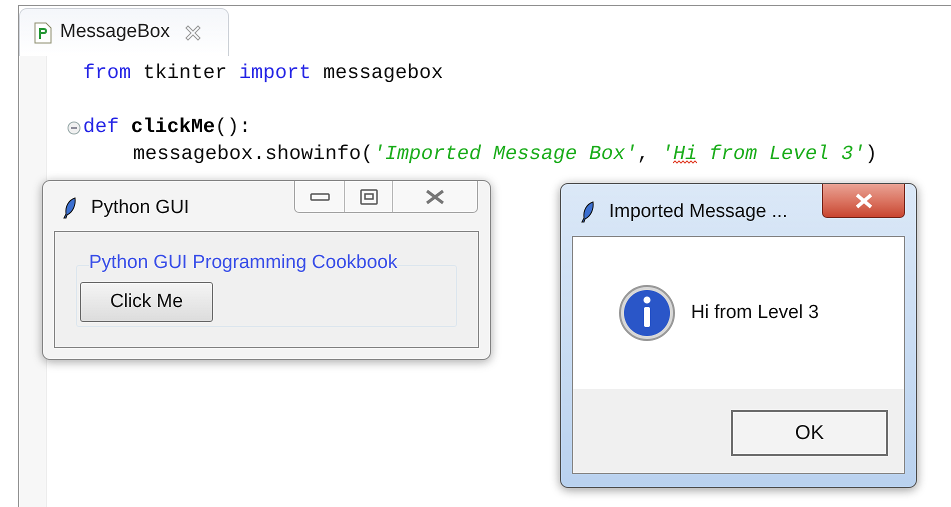 This screenshot has height=507, width=951. Describe the element at coordinates (809, 433) in the screenshot. I see `ok-button: OK` at that location.